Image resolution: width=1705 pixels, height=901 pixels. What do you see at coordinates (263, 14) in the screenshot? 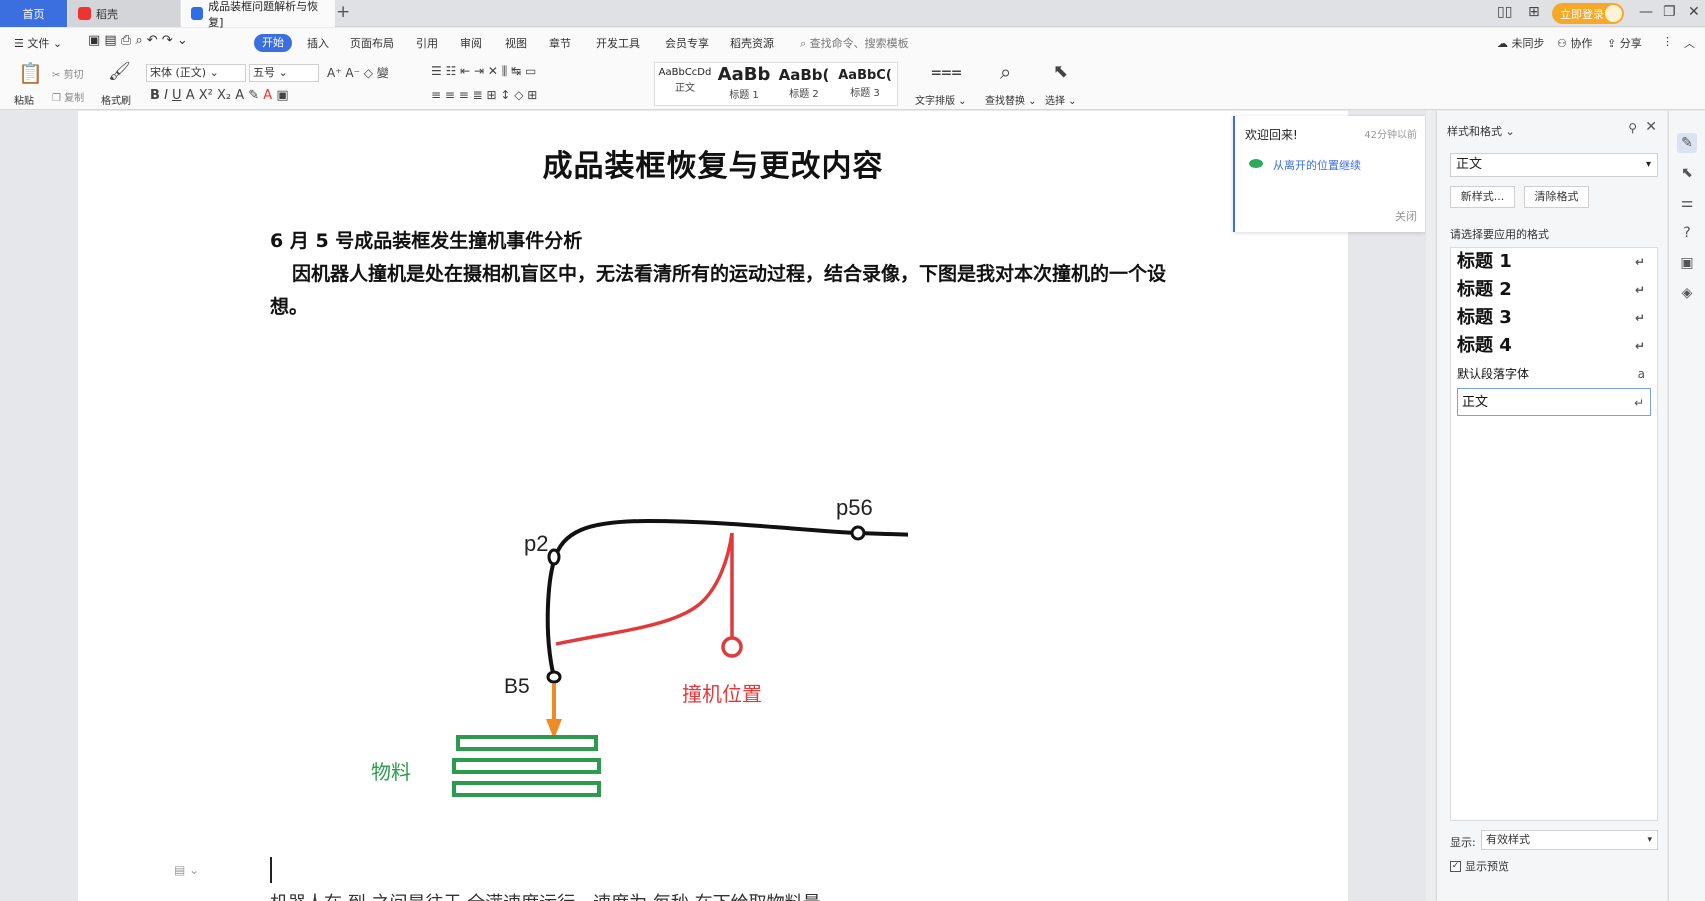
I see `tab-document-label: 成品装框问题解析与恢复]` at bounding box center [263, 14].